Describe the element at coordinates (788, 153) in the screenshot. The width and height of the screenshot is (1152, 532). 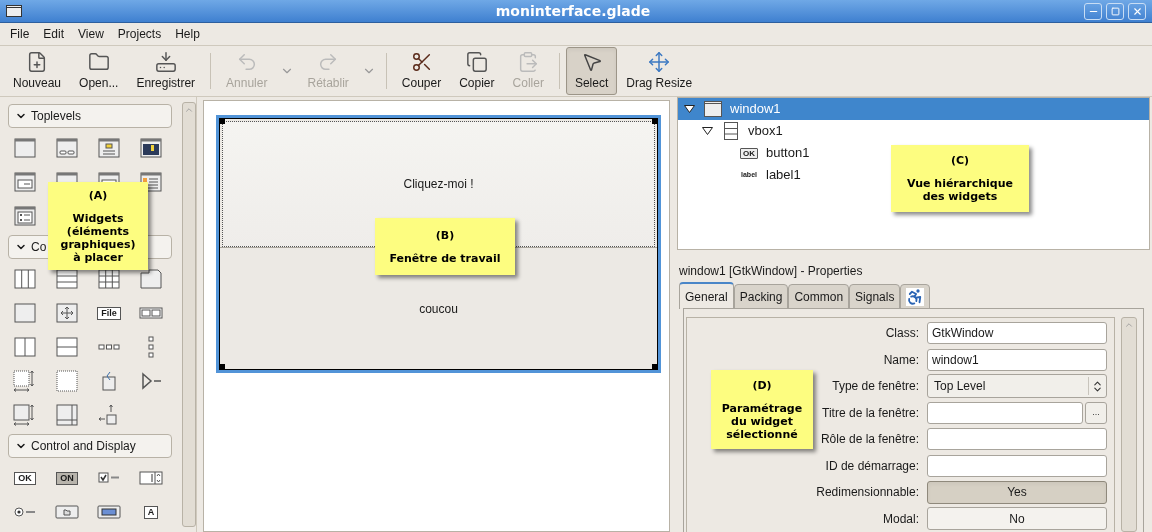
I see `tree-label: button1` at that location.